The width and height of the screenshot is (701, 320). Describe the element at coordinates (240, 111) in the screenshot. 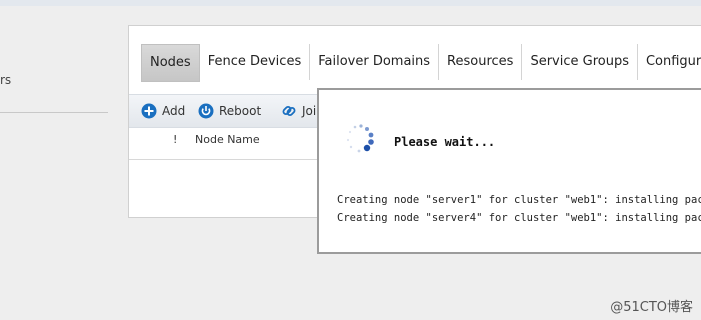

I see `reboot-button-label: Reboot` at that location.